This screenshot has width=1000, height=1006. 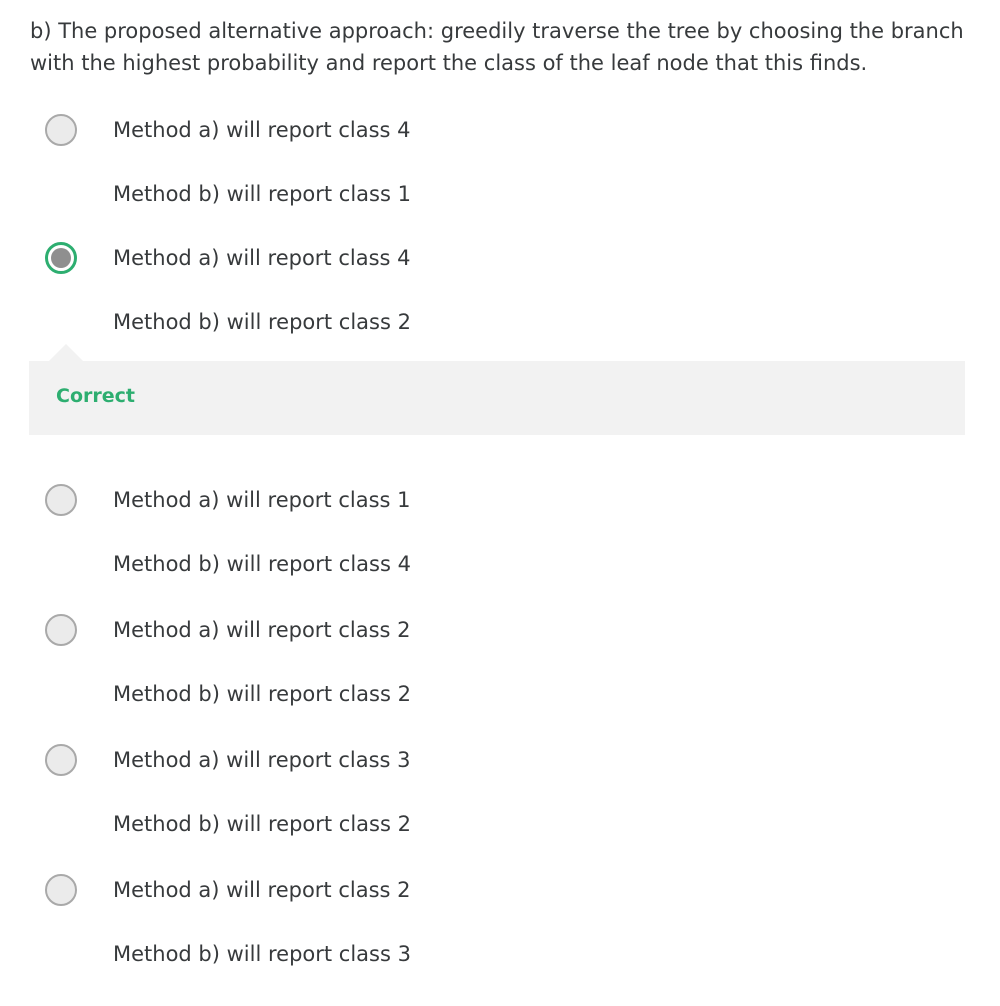 What do you see at coordinates (262, 564) in the screenshot?
I see `option-line-2: Method b) will report class 4` at bounding box center [262, 564].